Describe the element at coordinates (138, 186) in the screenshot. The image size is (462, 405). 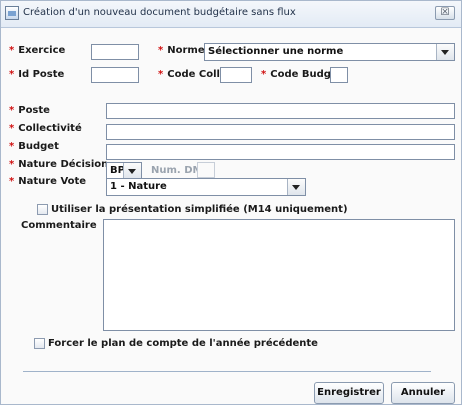
I see `nature-vote-value: 1 - Nature` at that location.